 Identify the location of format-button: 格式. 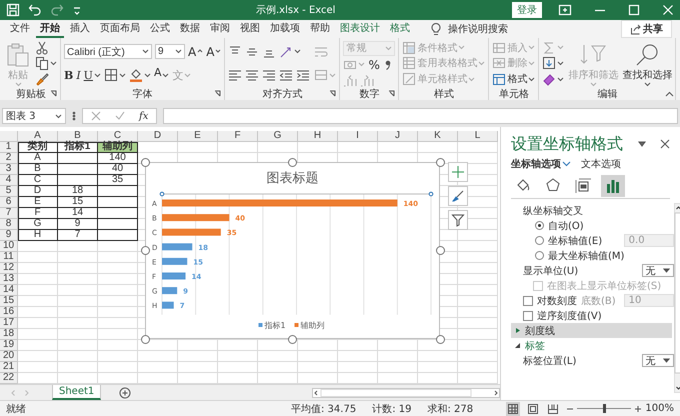
(514, 79).